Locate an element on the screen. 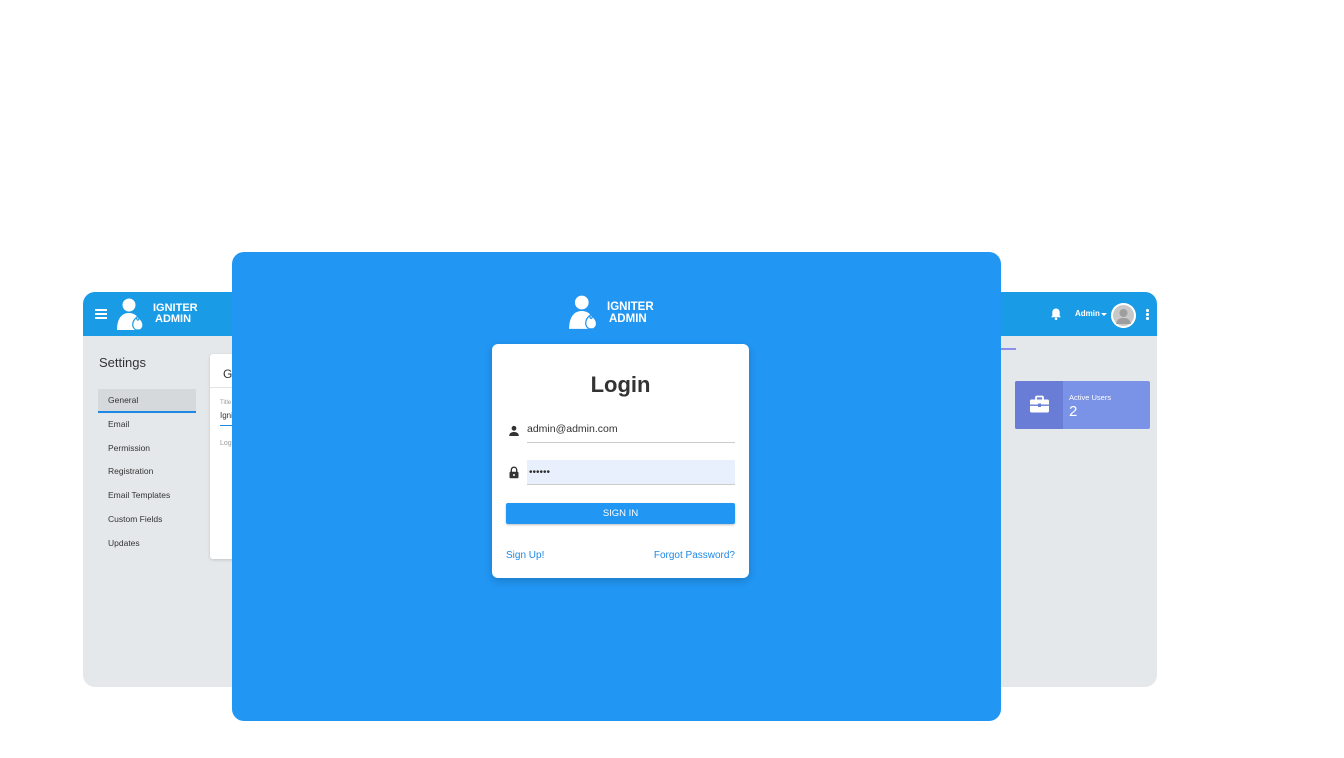 Image resolution: width=1344 pixels, height=758 pixels. menu-icon is located at coordinates (101, 314).